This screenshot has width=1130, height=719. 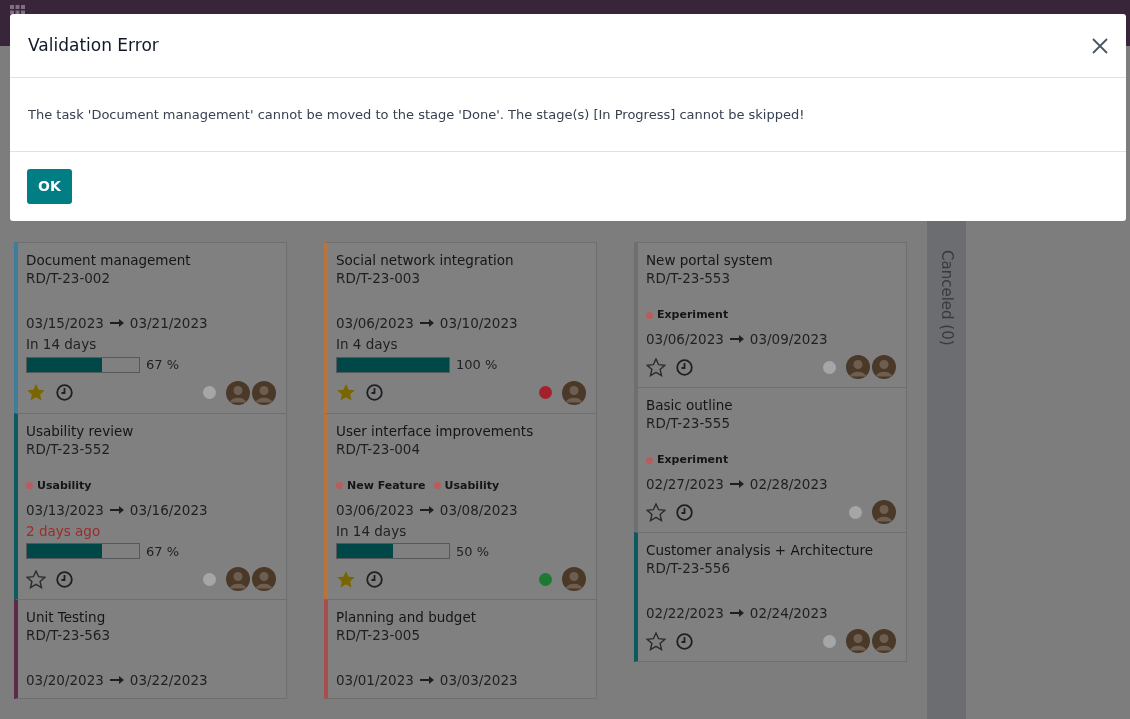 What do you see at coordinates (478, 510) in the screenshot?
I see `end-date: 03/08/2023` at bounding box center [478, 510].